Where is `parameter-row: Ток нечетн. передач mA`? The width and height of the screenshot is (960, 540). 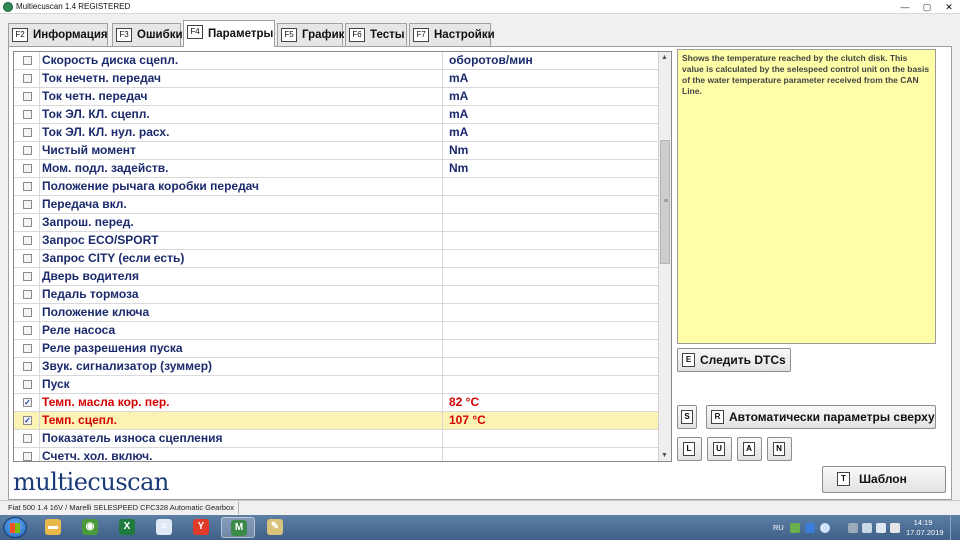
parameter-row: Ток нечетн. передач mA is located at coordinates (337, 79).